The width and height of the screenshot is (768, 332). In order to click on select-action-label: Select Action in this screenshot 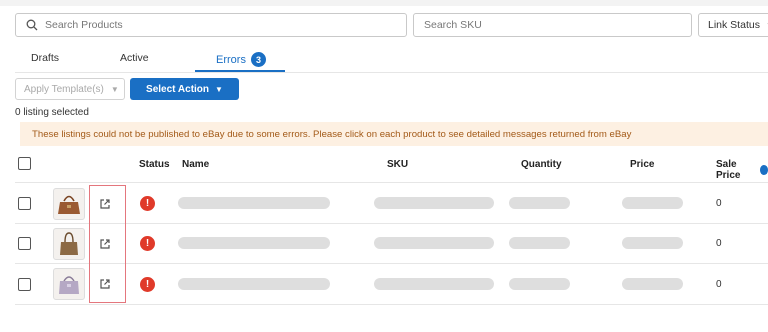, I will do `click(178, 89)`.